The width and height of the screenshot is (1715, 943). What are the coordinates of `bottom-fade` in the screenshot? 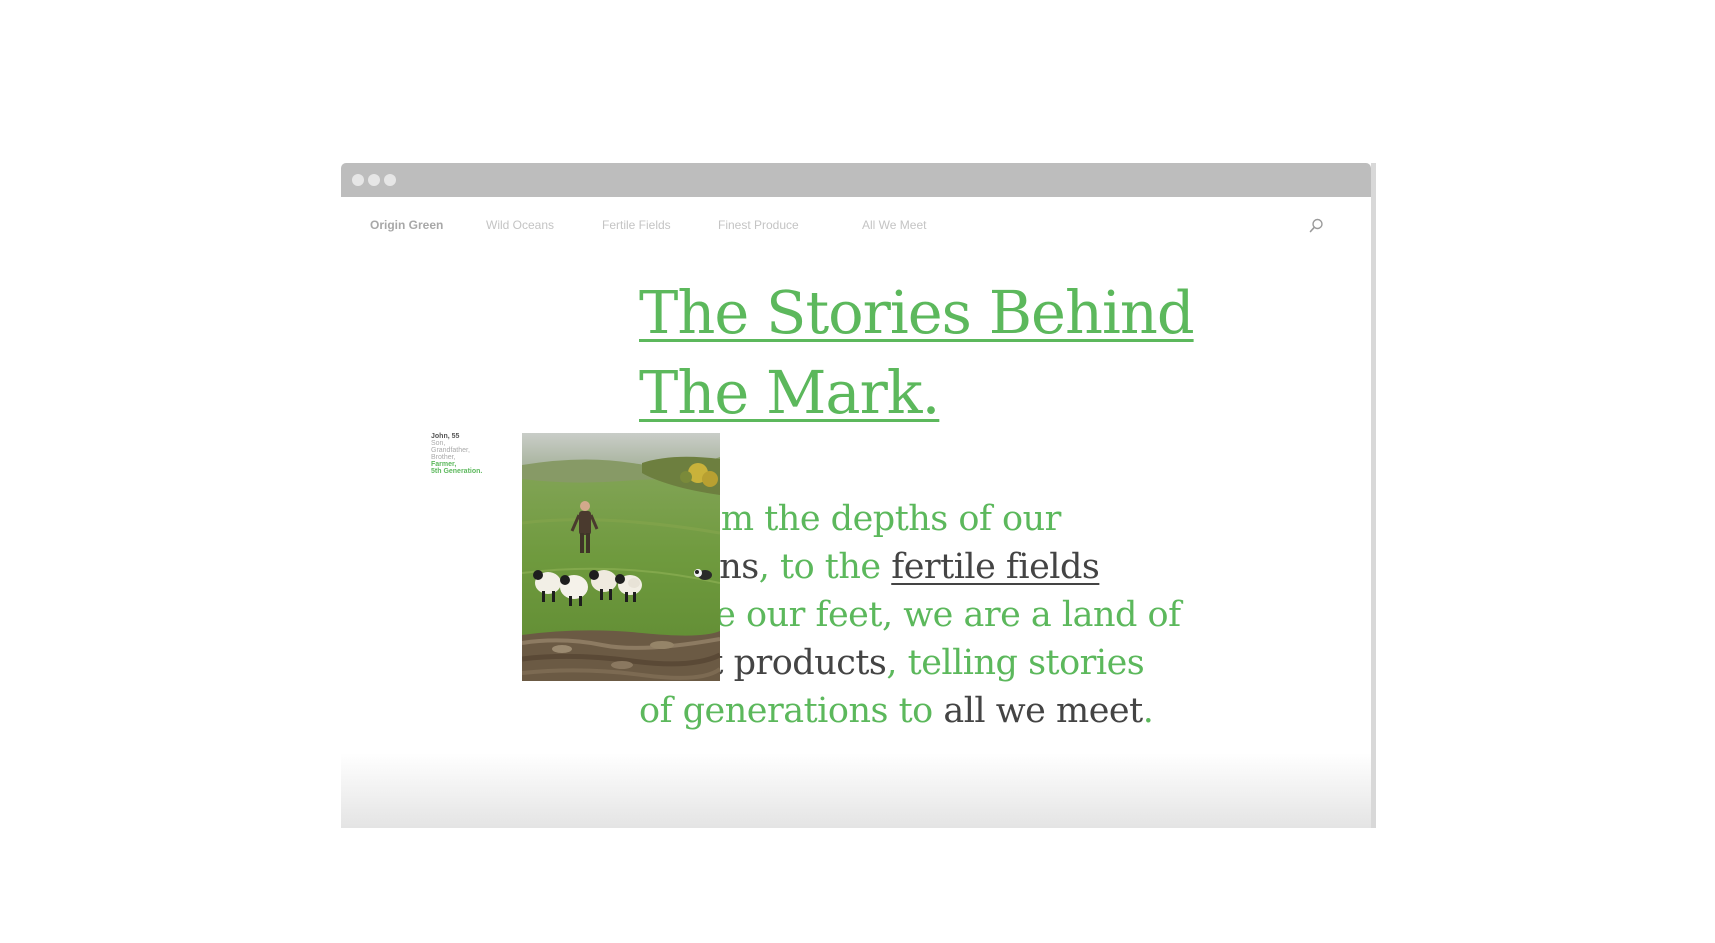 It's located at (856, 790).